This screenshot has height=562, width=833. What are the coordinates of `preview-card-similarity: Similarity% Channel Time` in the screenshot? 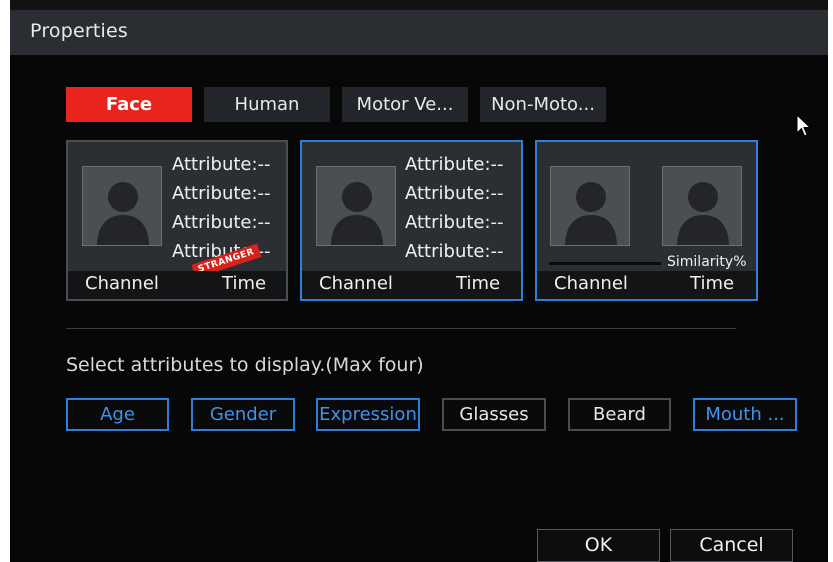 It's located at (646, 220).